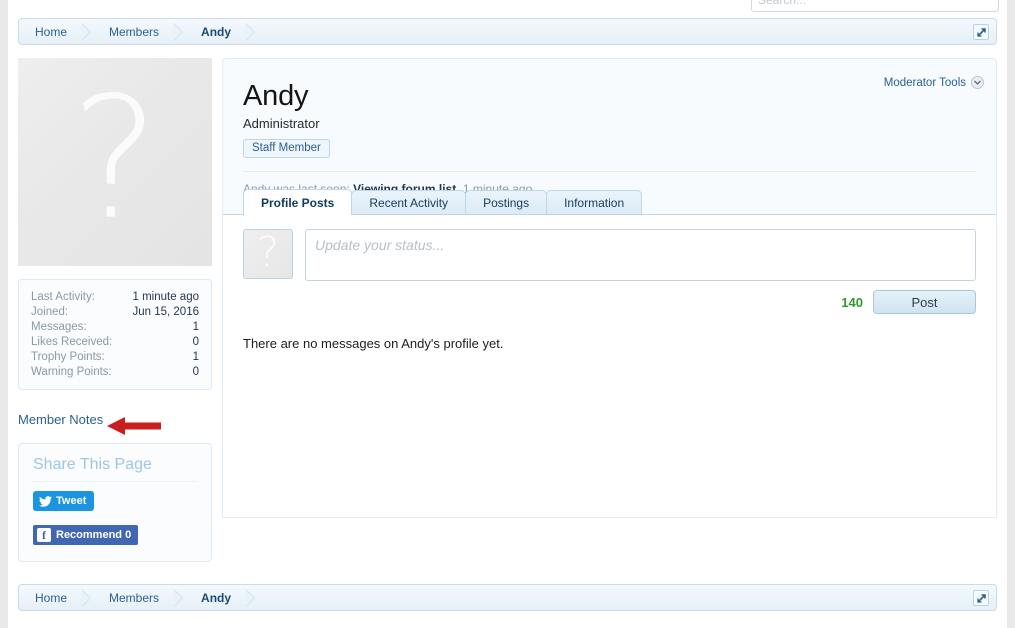 The width and height of the screenshot is (1015, 628). Describe the element at coordinates (640, 255) in the screenshot. I see `status-input` at that location.